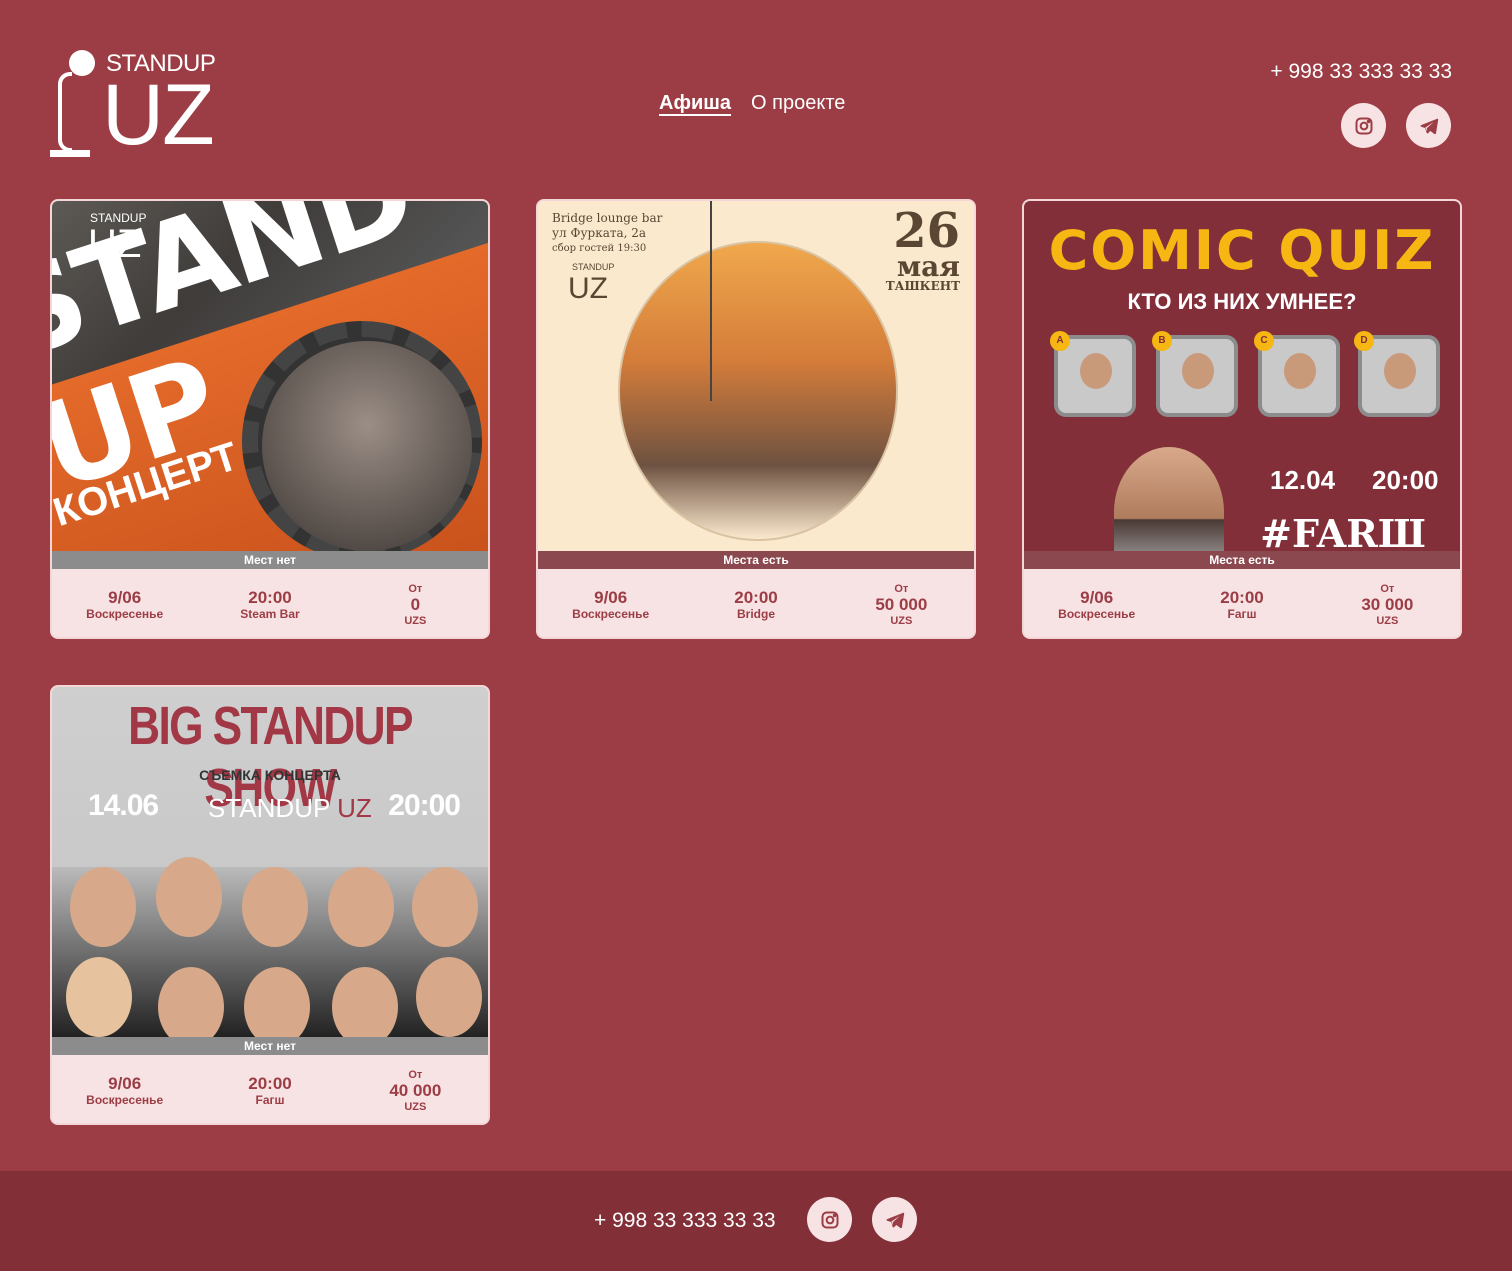 Image resolution: width=1512 pixels, height=1271 pixels. I want to click on logo-text-bottom: UZ, so click(158, 115).